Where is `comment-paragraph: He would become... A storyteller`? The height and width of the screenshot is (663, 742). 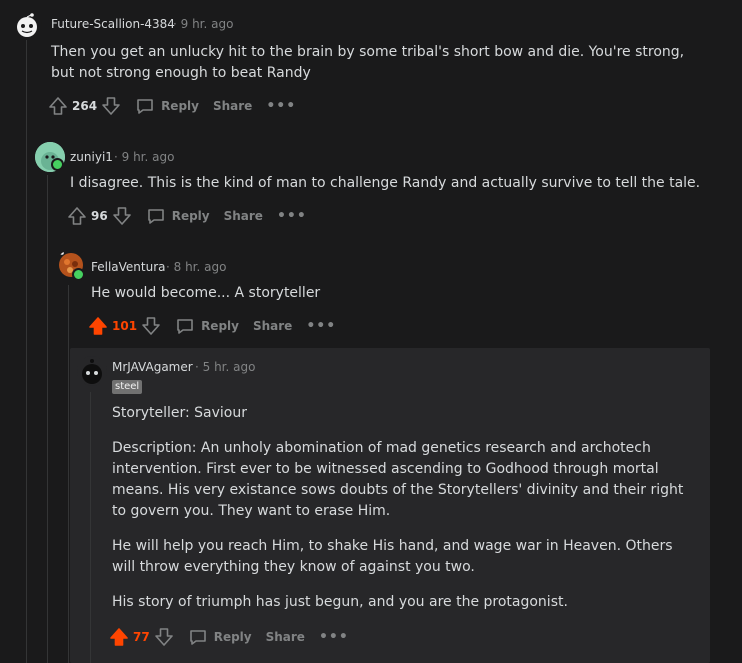 comment-paragraph: He would become... A storyteller is located at coordinates (206, 293).